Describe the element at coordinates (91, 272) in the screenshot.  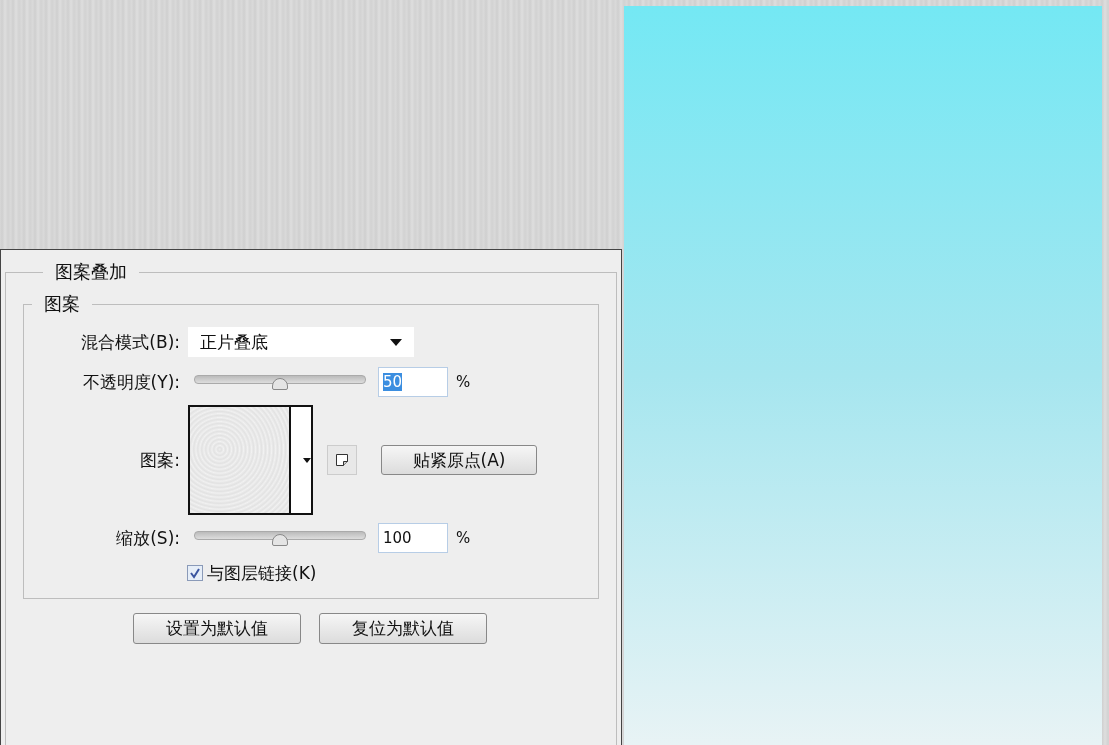
I see `group-title: 图案叠加` at that location.